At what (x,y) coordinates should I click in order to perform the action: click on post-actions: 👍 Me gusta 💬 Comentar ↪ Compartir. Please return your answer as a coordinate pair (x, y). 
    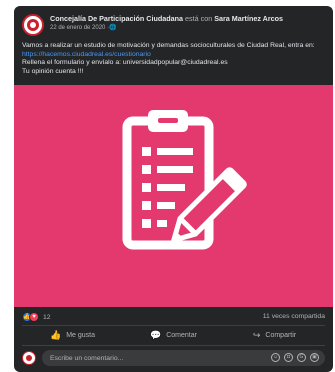
    Looking at the image, I should click on (173, 335).